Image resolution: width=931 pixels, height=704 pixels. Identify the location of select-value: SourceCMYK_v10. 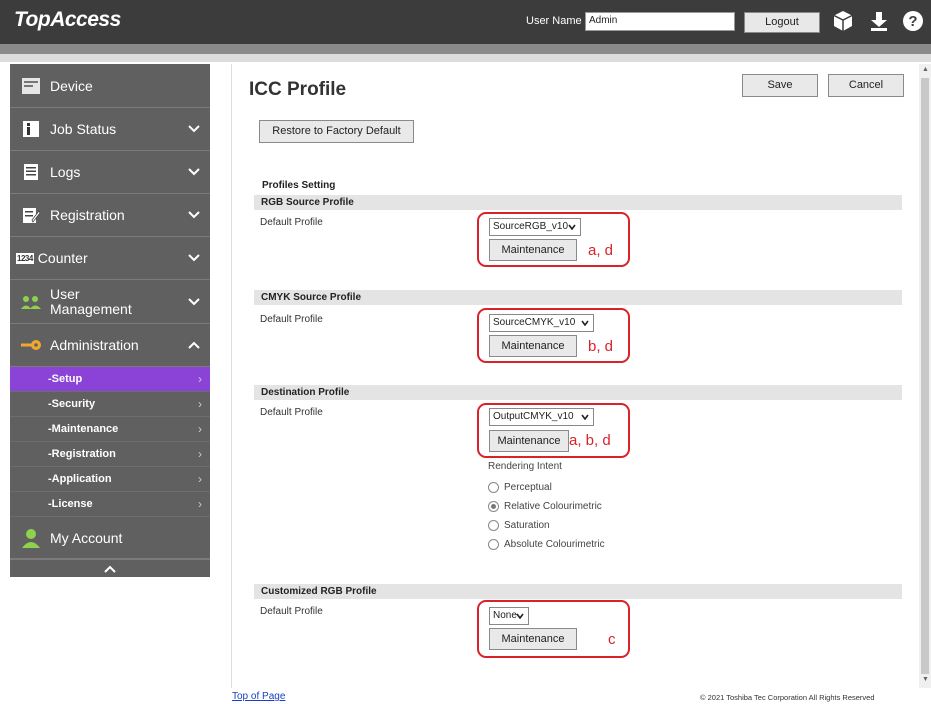
(534, 322).